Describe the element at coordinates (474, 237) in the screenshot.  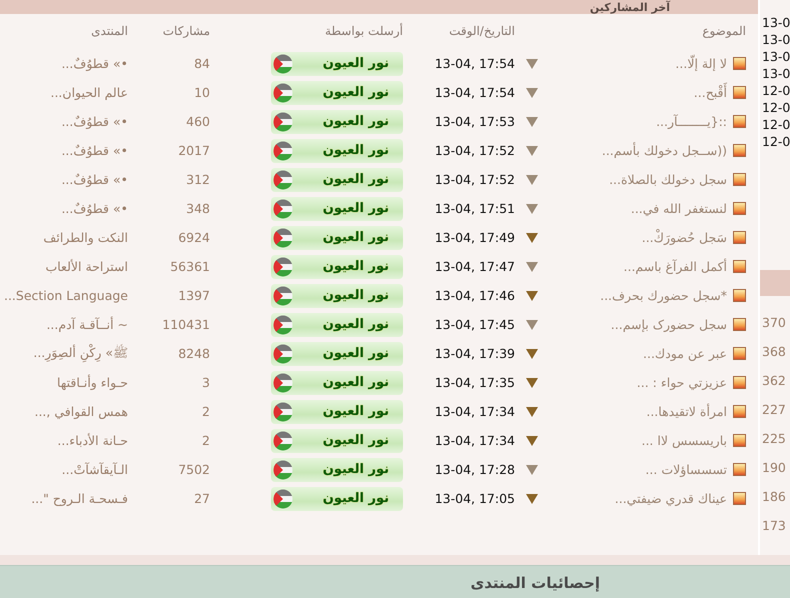
I see `post-date: 13-04, 17:49` at that location.